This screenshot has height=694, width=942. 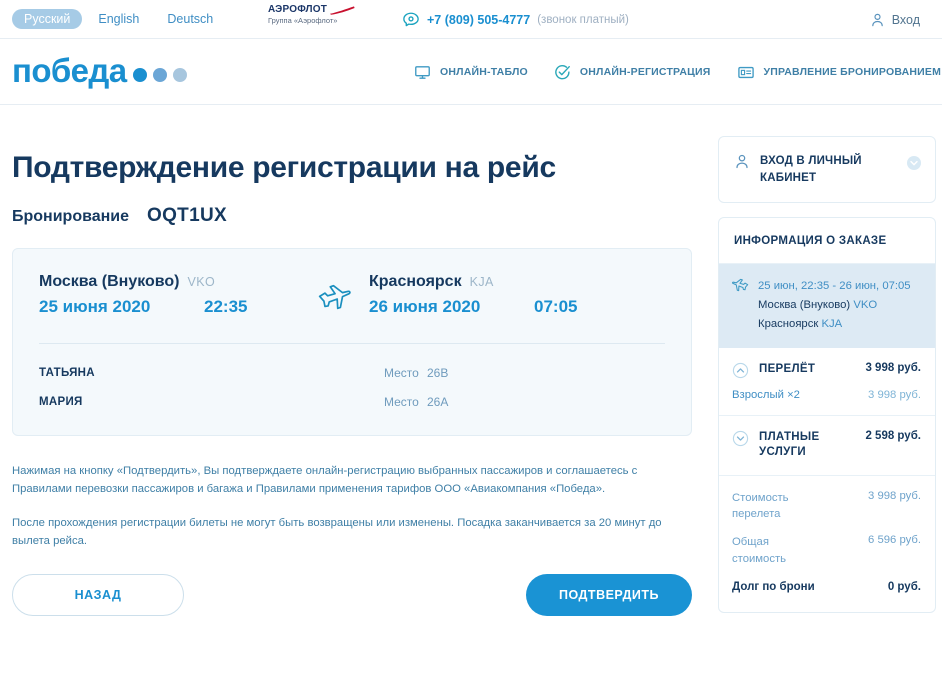 I want to click on price-section-amount: 3 998 руб., so click(x=893, y=367).